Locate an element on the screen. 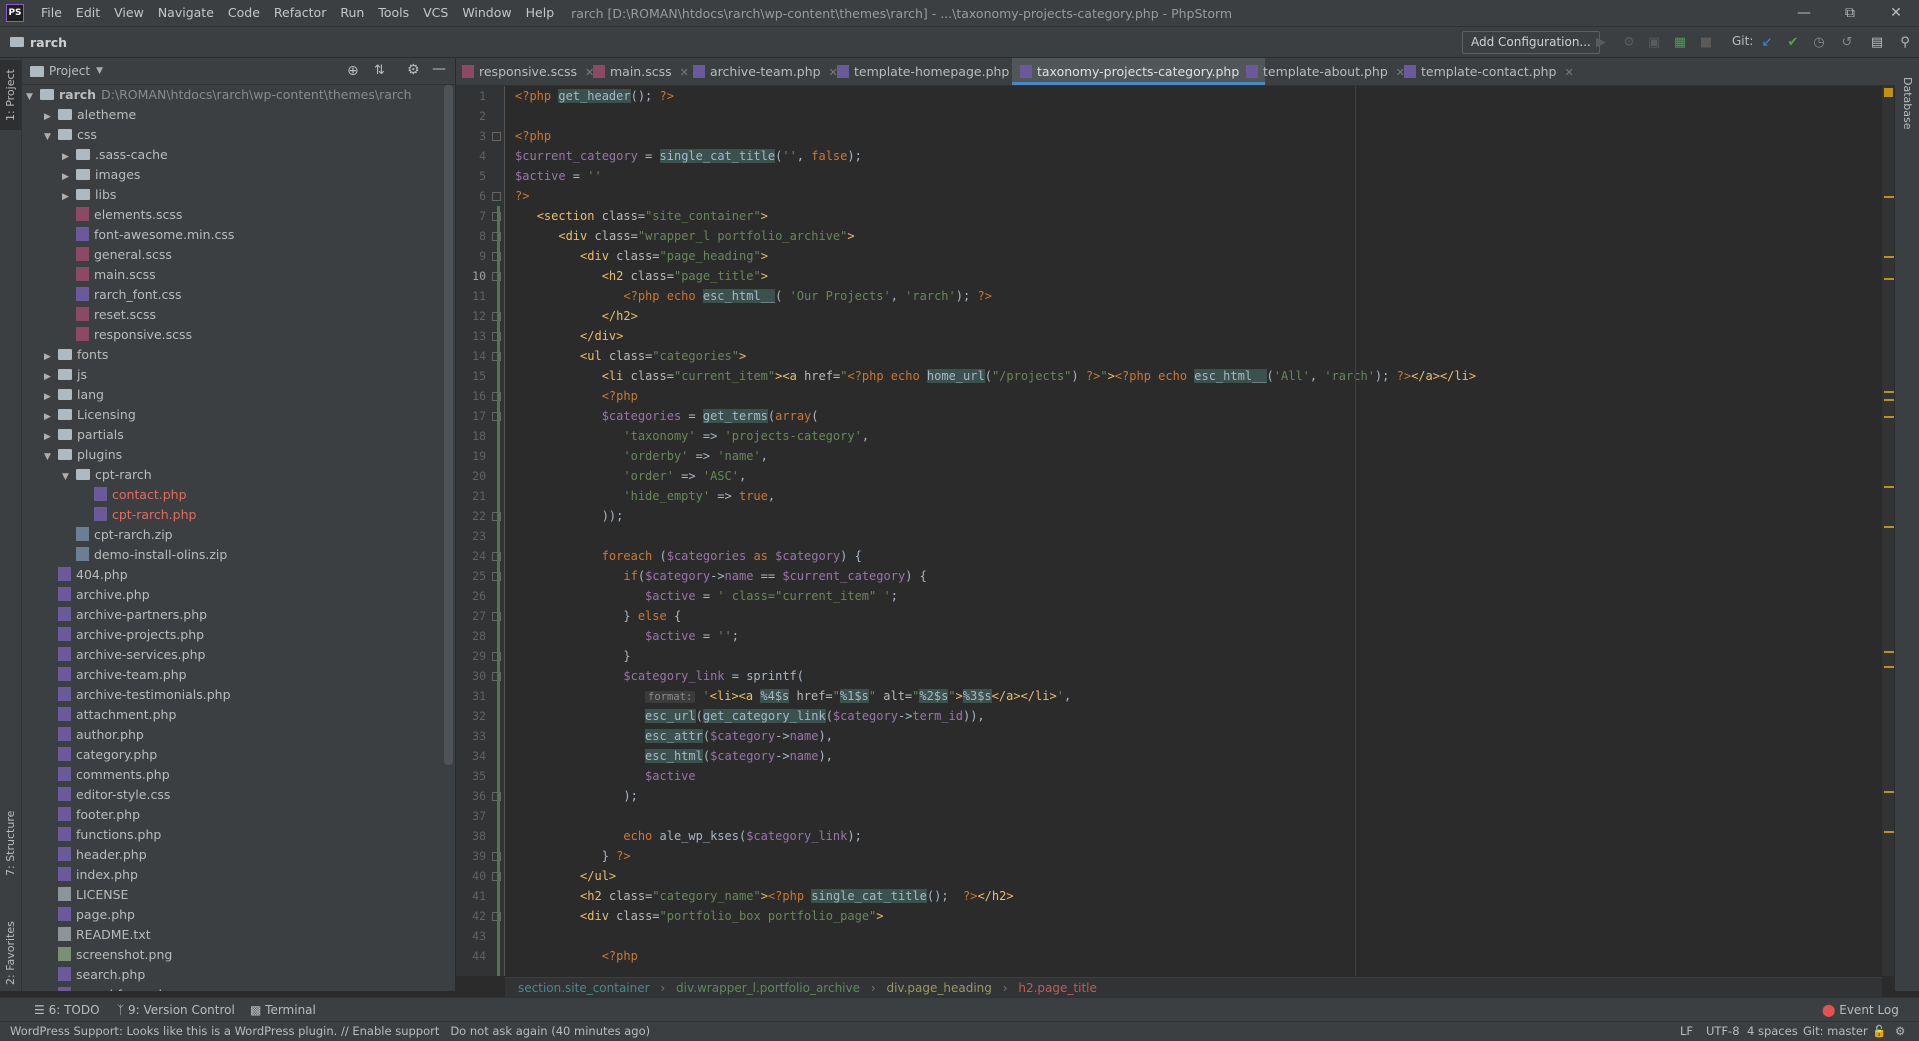  search-everywhere-icon: ⚲ is located at coordinates (1905, 42).